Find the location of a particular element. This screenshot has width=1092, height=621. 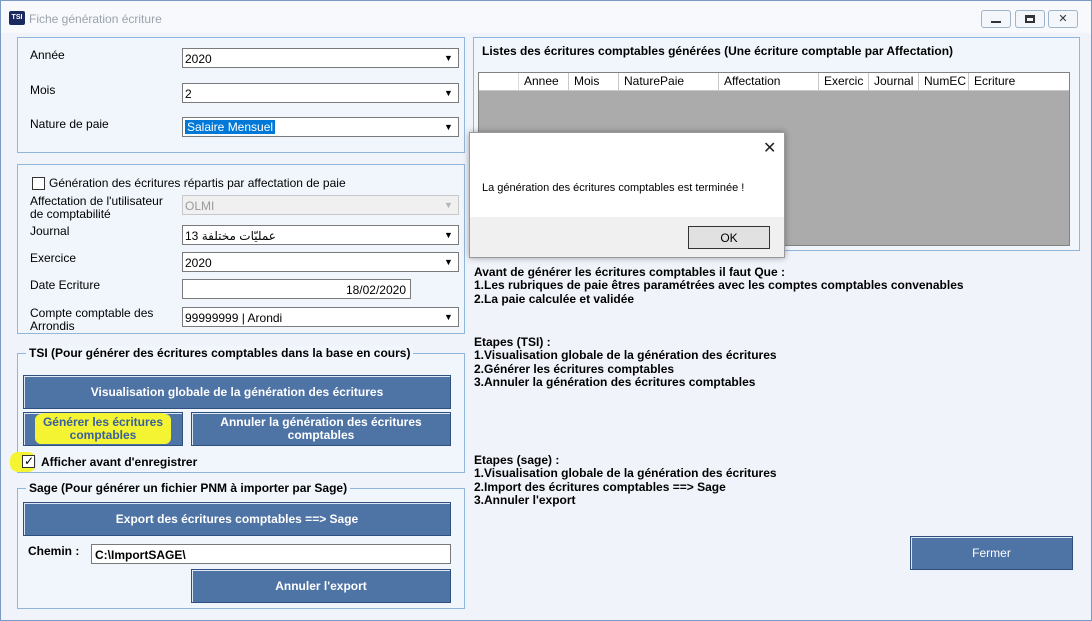

date-ecriture-value: 18/02/2020 is located at coordinates (375, 290).